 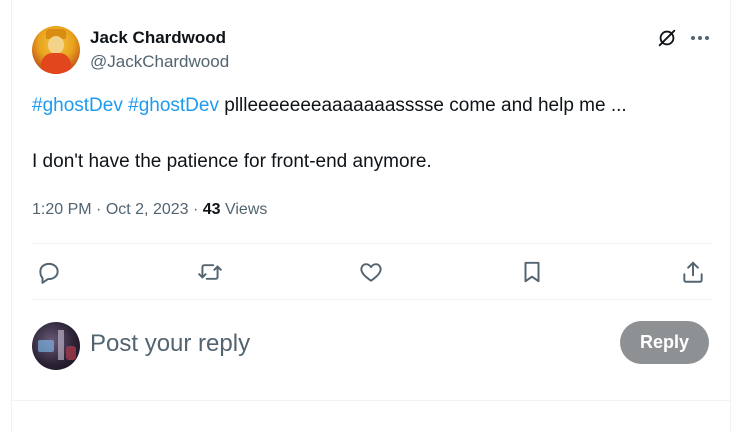 What do you see at coordinates (158, 38) in the screenshot?
I see `author-name: Jack Chardwood` at bounding box center [158, 38].